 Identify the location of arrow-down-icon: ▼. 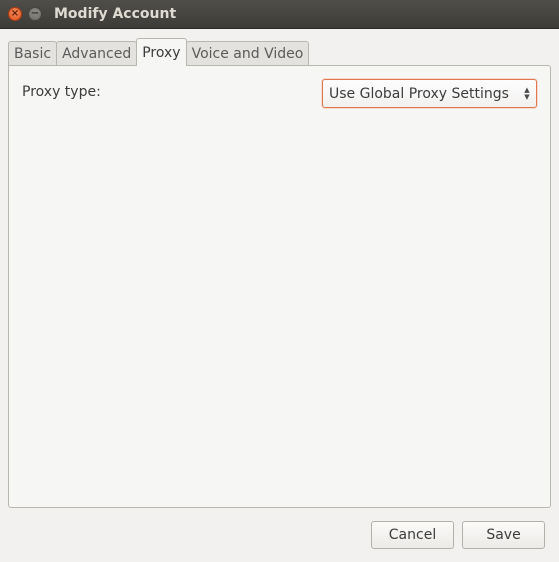
(527, 96).